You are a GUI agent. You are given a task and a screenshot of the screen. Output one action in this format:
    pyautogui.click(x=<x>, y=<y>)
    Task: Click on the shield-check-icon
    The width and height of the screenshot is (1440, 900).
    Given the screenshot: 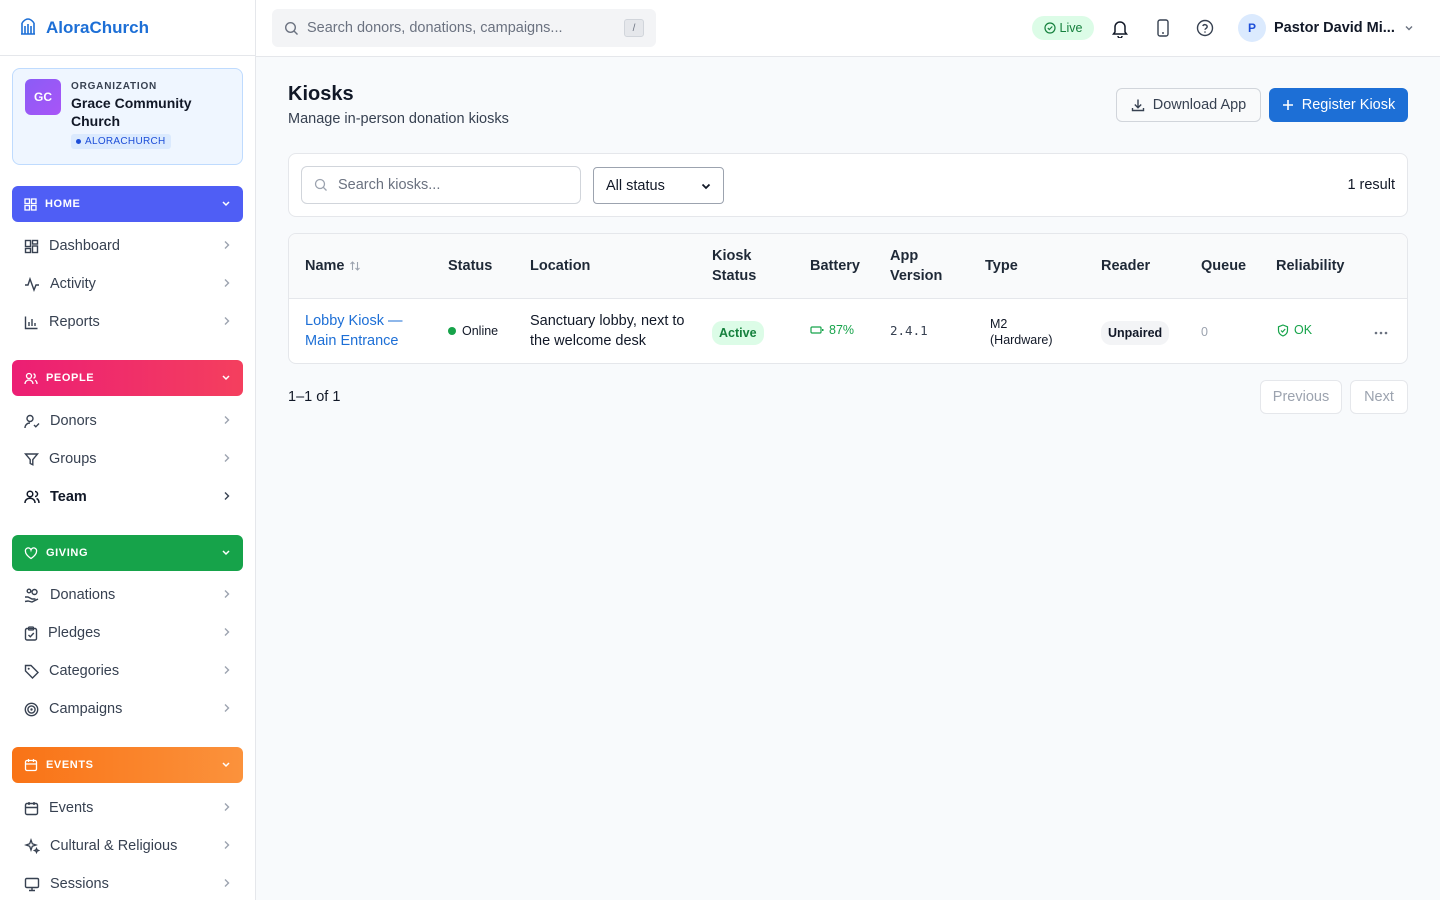 What is the action you would take?
    pyautogui.click(x=1283, y=330)
    